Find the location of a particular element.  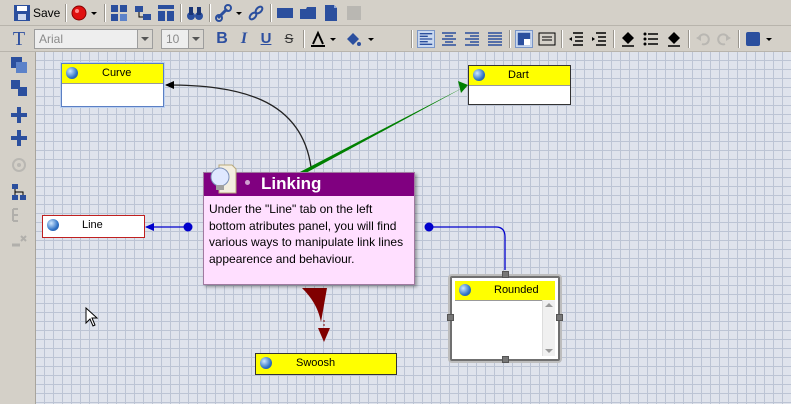

curve-link is located at coordinates (238, 124).